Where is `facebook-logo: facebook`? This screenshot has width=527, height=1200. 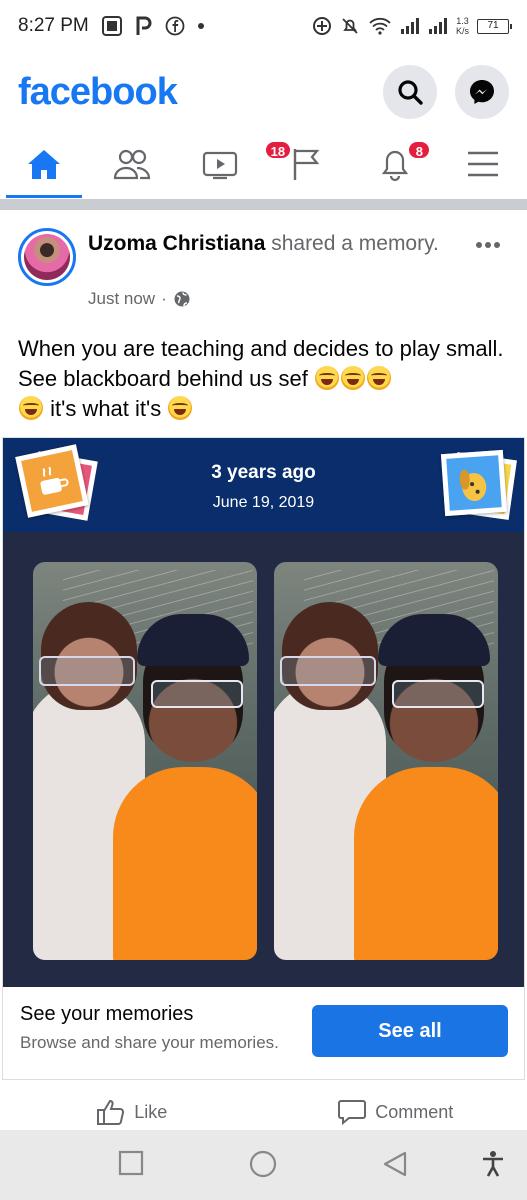
facebook-logo: facebook is located at coordinates (98, 92).